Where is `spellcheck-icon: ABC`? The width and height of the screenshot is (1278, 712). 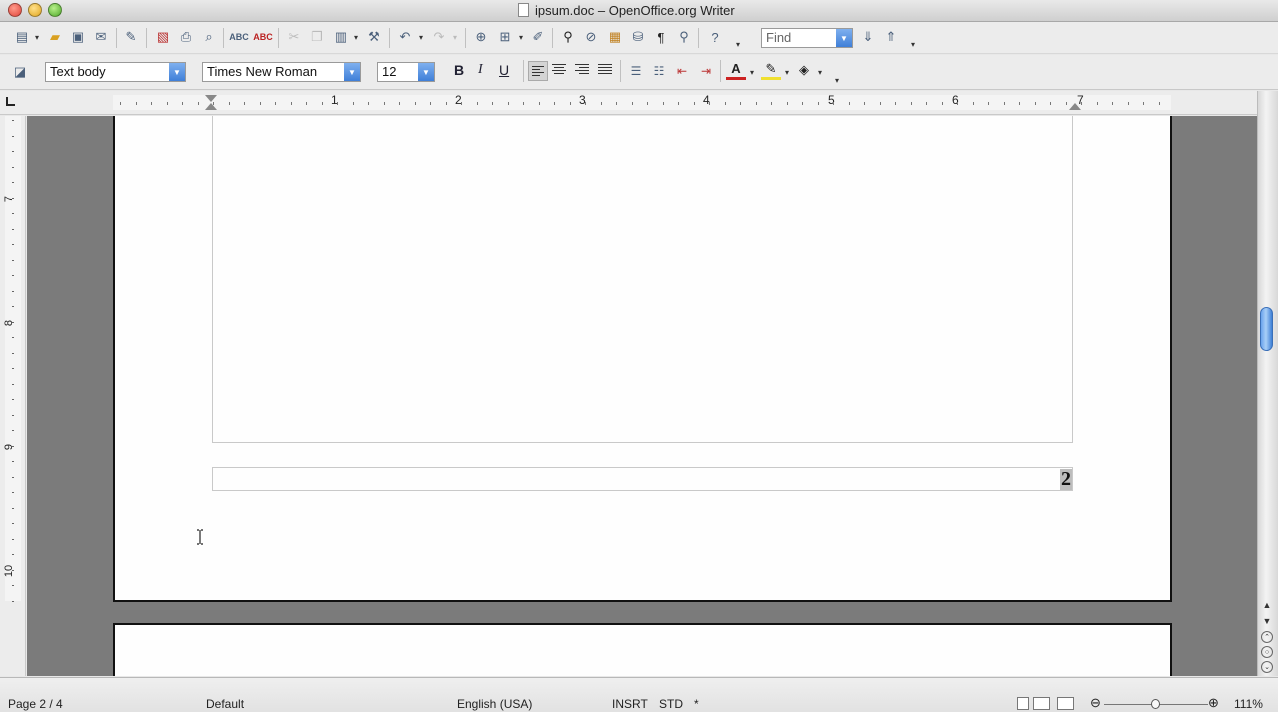
spellcheck-icon: ABC is located at coordinates (239, 37).